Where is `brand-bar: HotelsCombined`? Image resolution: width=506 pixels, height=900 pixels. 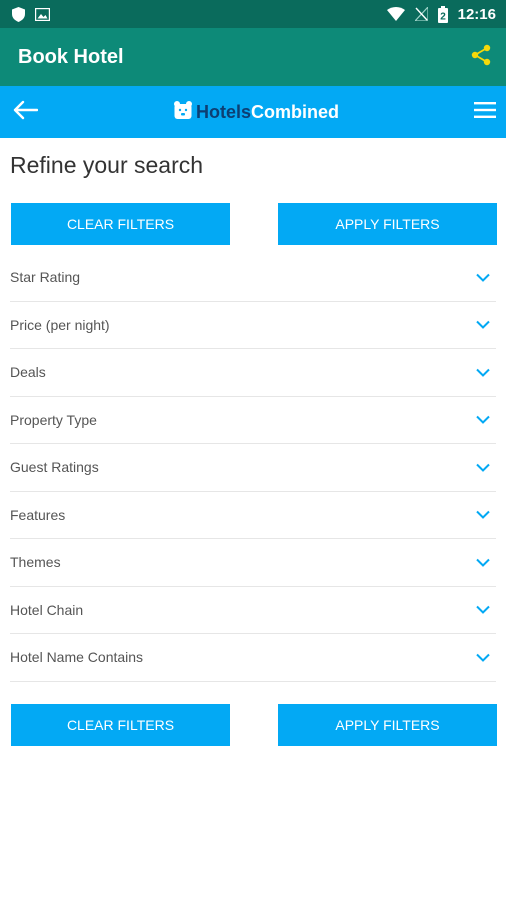
brand-bar: HotelsCombined is located at coordinates (253, 112).